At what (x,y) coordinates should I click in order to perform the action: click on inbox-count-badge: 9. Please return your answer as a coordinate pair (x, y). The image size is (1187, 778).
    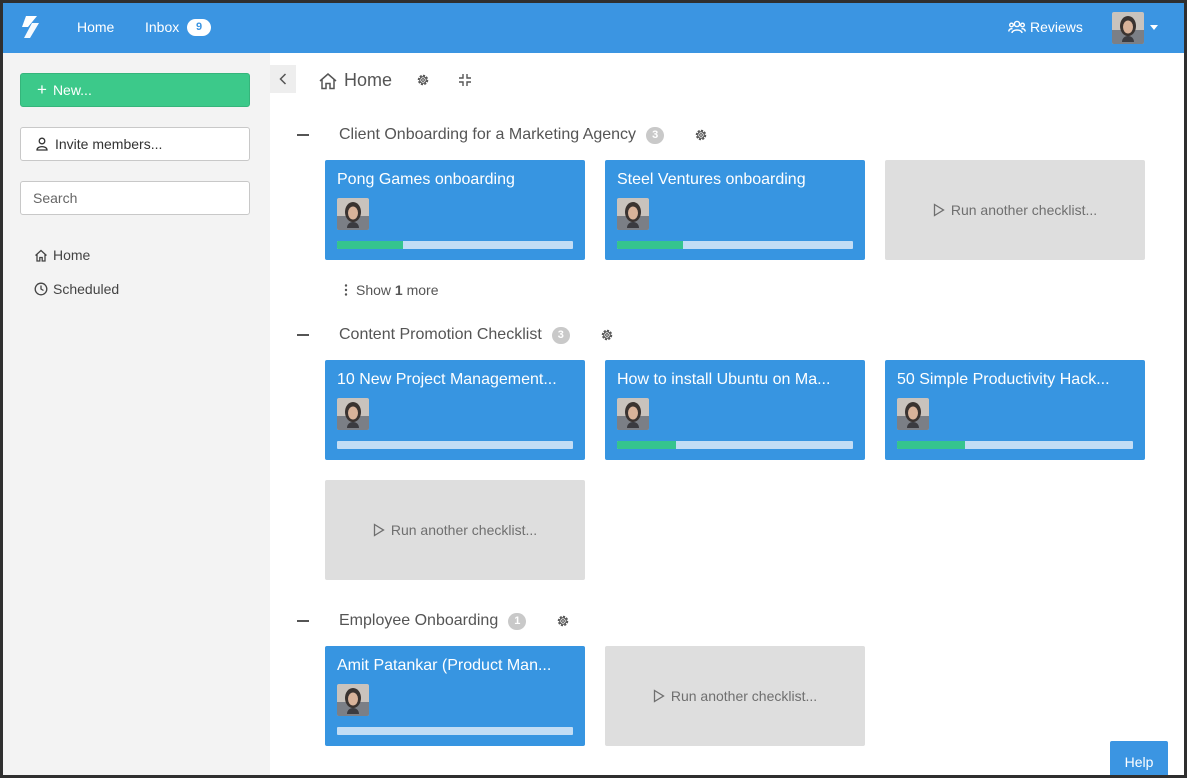
    Looking at the image, I should click on (199, 27).